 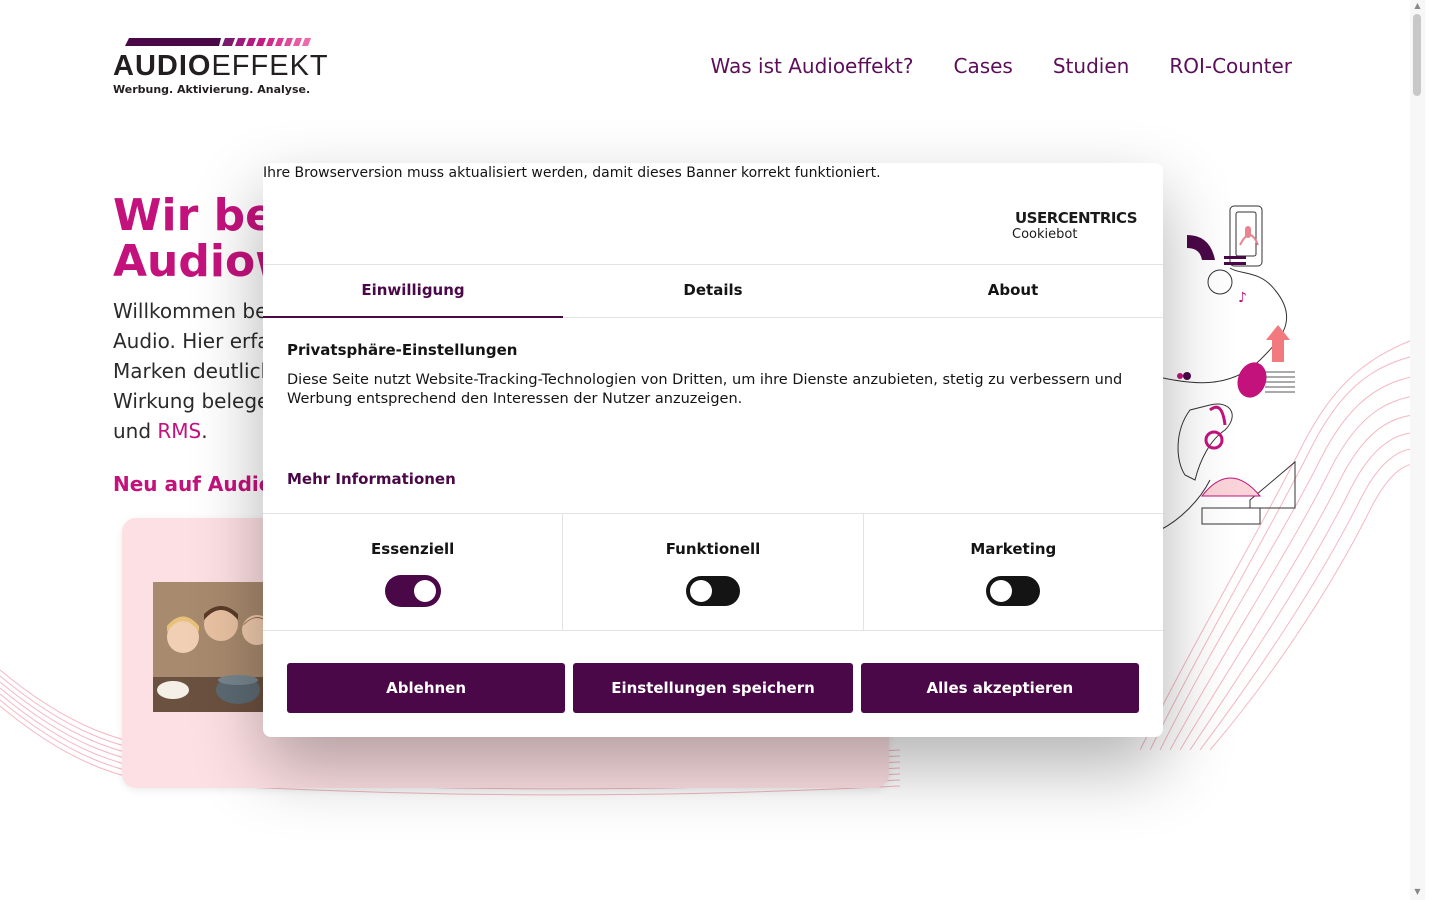 I want to click on nav-item-roi-counter: ROI-Counter, so click(x=1230, y=66).